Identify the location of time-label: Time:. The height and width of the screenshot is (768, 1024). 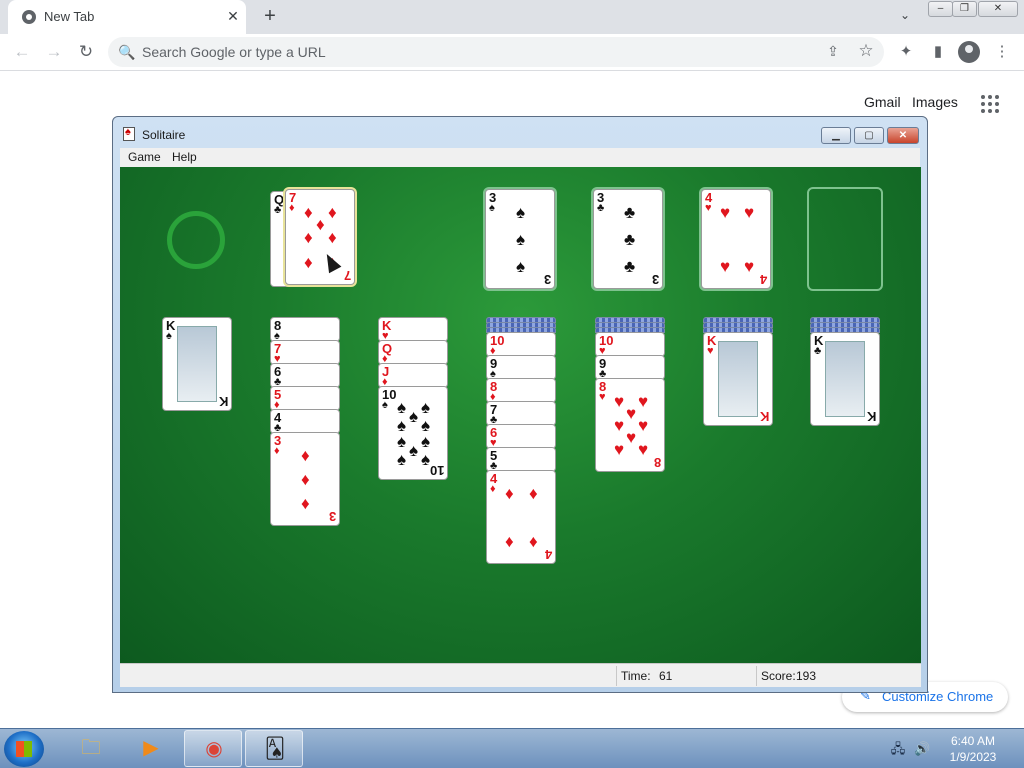
(636, 676).